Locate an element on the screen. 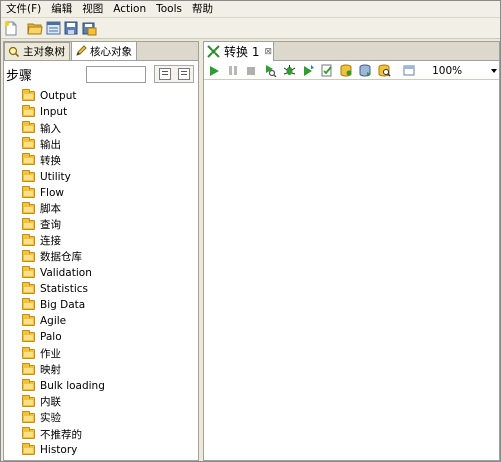  tree-item-agile: Agile is located at coordinates (101, 321).